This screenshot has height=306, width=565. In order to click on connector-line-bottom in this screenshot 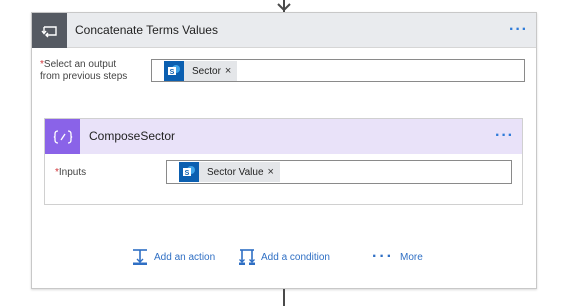, I will do `click(284, 297)`.